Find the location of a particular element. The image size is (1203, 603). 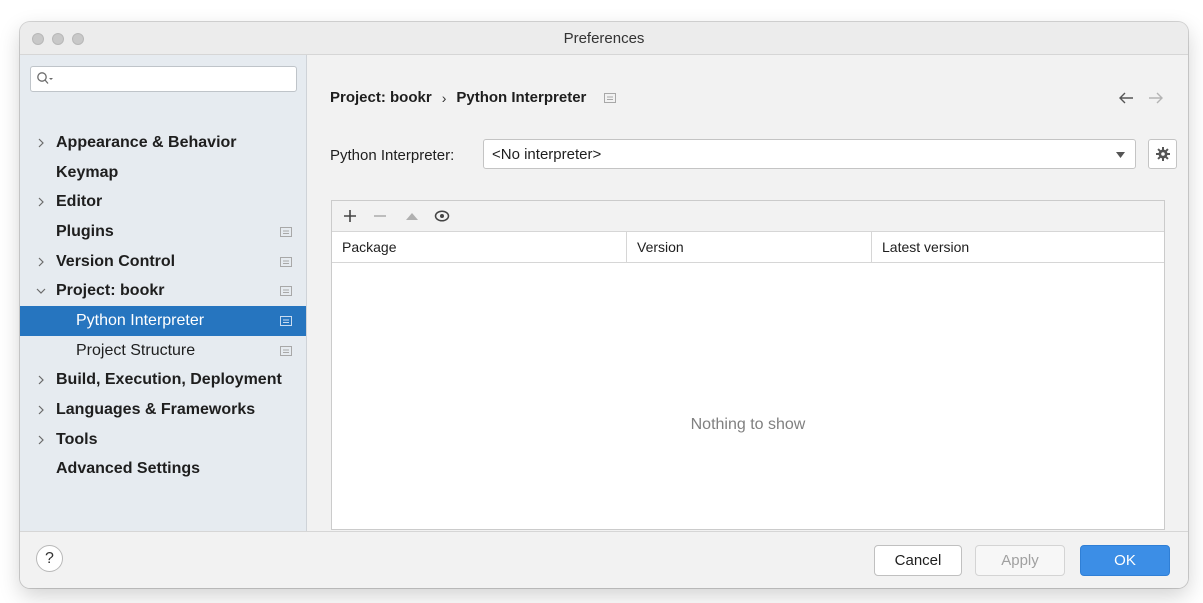

tree-item-label: Build, Execution, Deployment is located at coordinates (169, 380).